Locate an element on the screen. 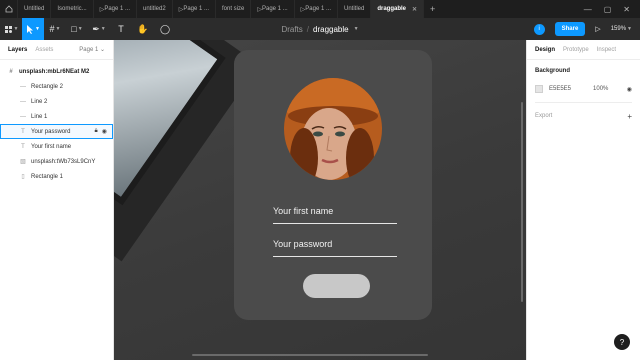 This screenshot has height=360, width=640. layer-label: unsplash:mbLr6NEat M2 is located at coordinates (54, 71).